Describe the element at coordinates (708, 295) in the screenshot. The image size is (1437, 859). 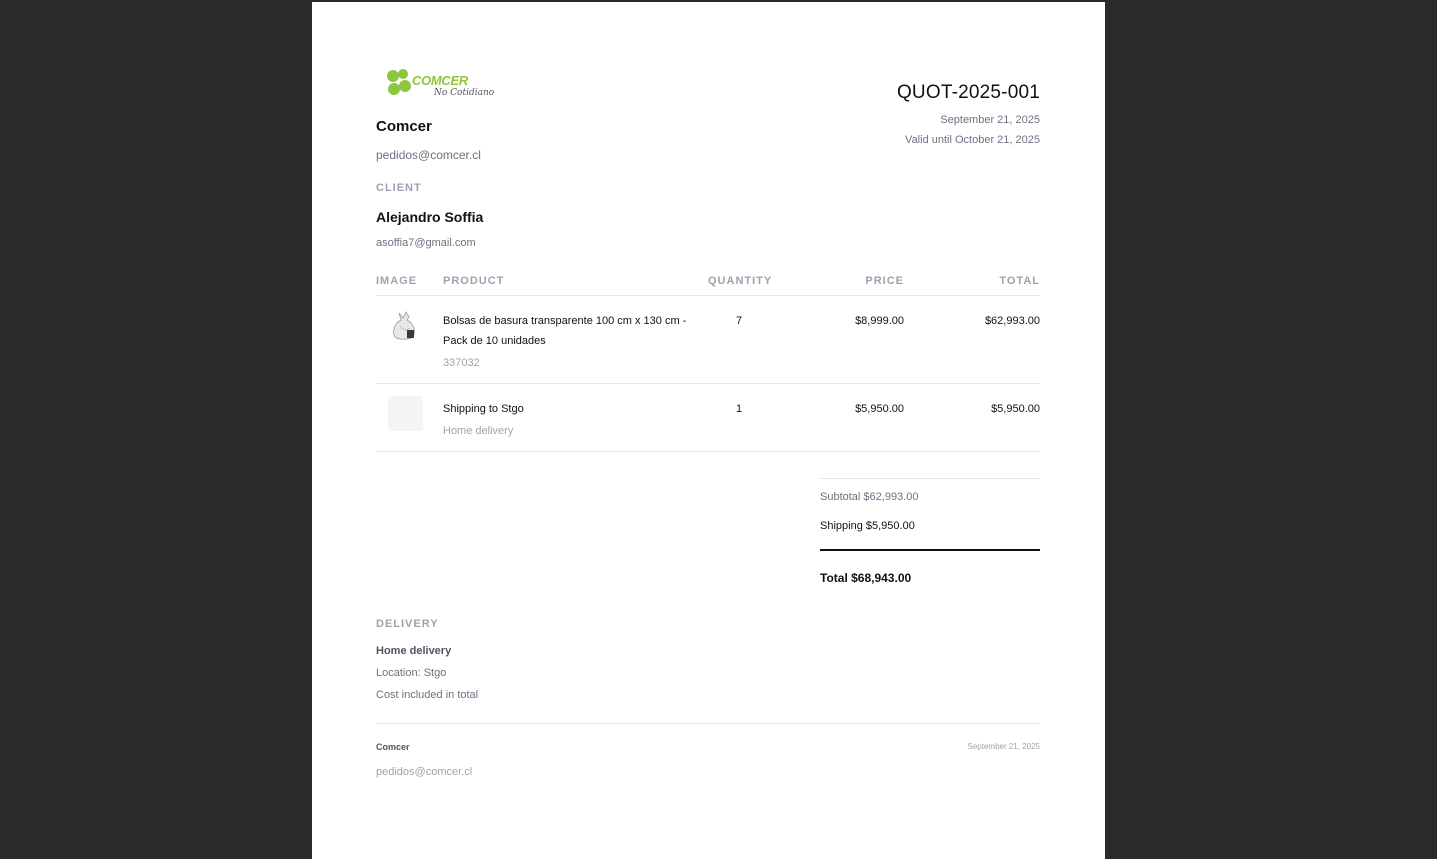
I see `table-header-divider` at that location.